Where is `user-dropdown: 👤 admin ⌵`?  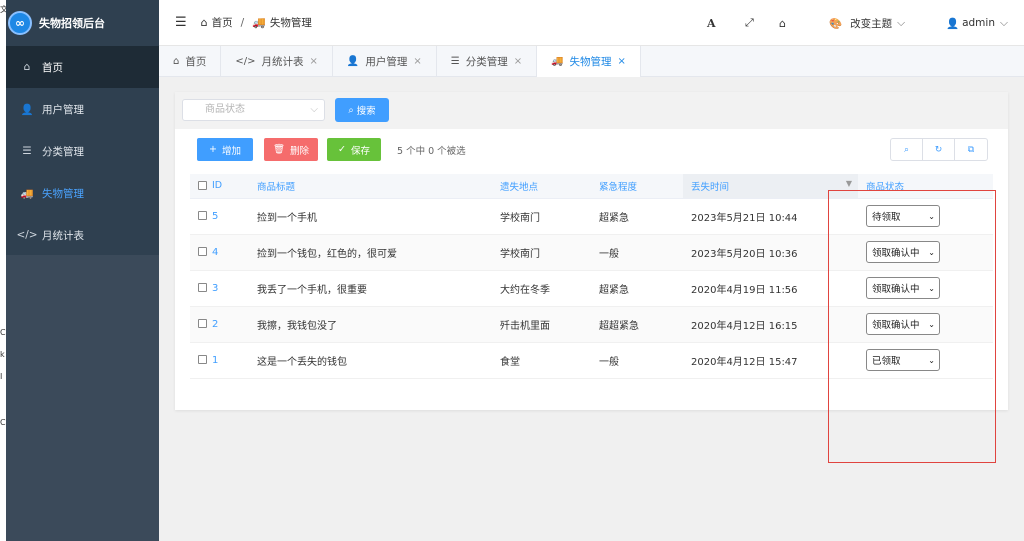
user-dropdown: 👤 admin ⌵ is located at coordinates (977, 23).